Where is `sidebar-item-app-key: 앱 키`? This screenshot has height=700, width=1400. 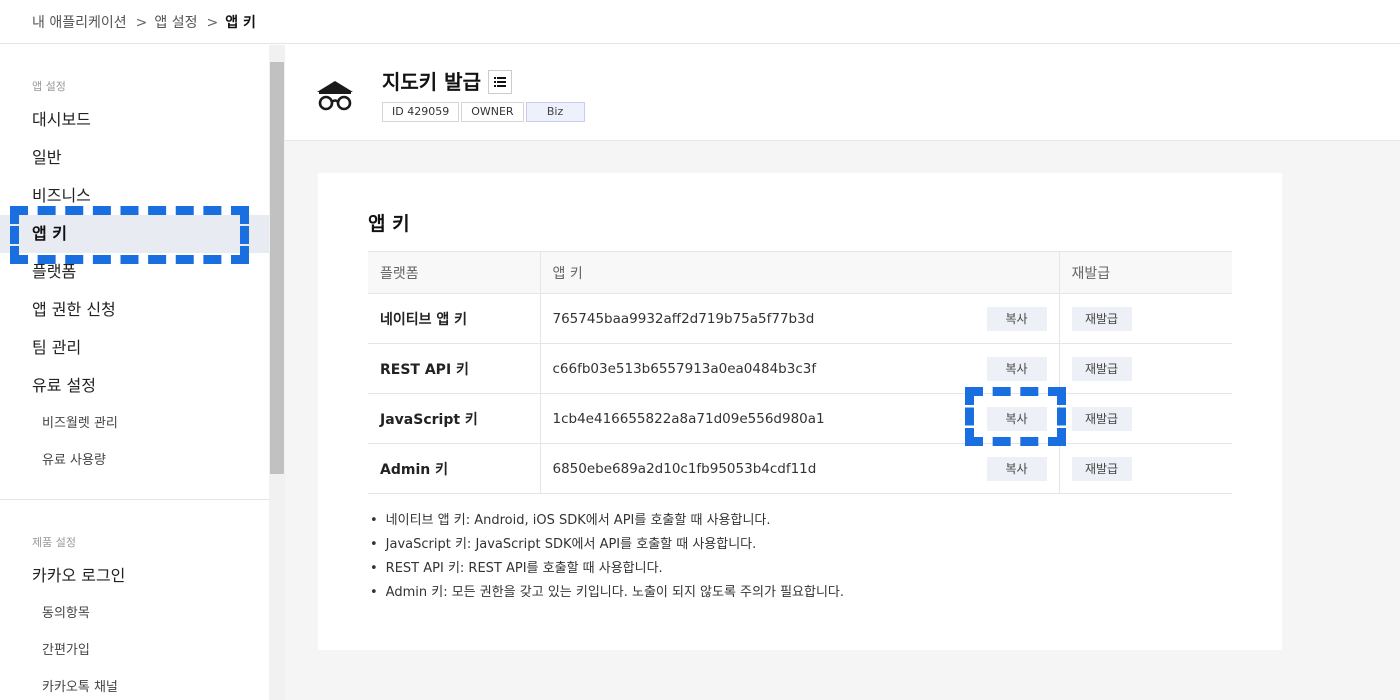 sidebar-item-app-key: 앱 키 is located at coordinates (134, 234).